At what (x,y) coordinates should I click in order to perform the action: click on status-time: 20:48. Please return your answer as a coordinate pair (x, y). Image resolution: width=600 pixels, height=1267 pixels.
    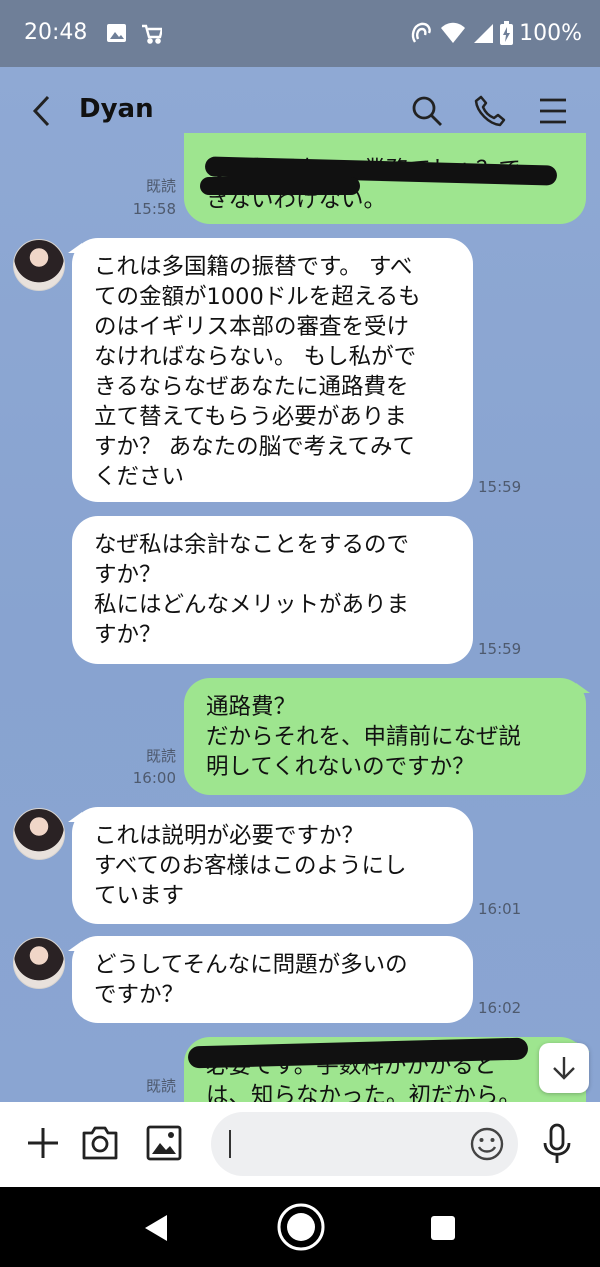
    Looking at the image, I should click on (56, 32).